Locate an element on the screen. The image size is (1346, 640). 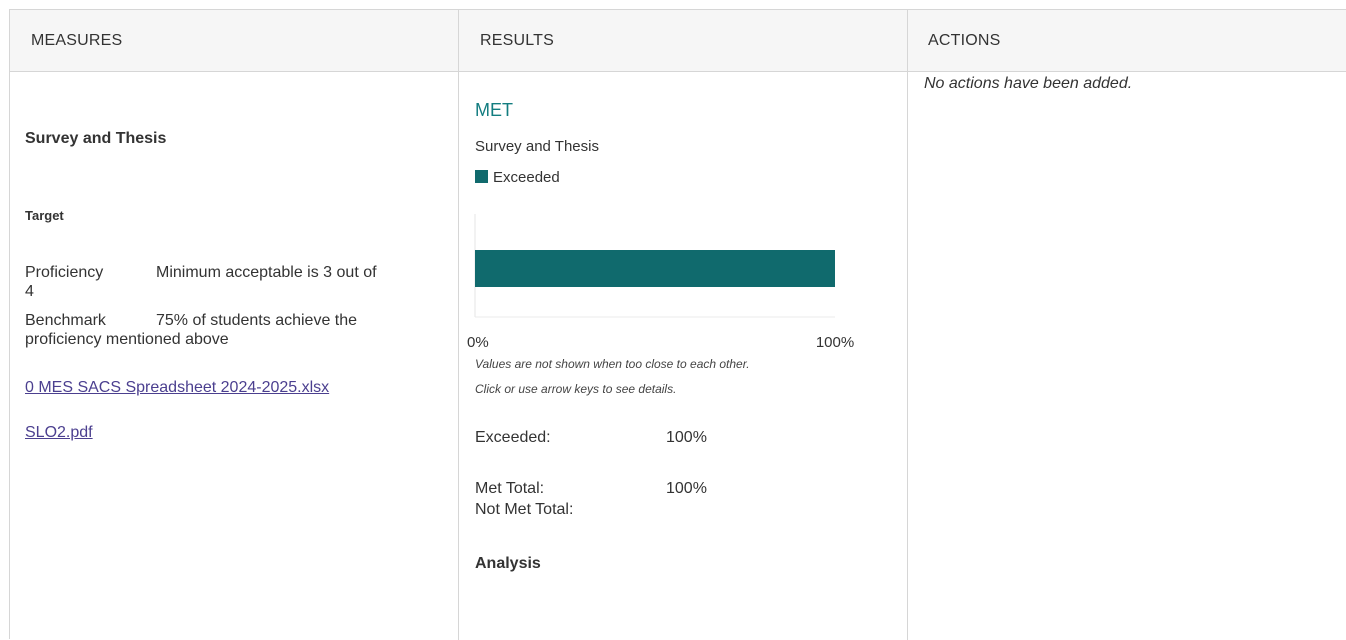
result-status: MET is located at coordinates (494, 110).